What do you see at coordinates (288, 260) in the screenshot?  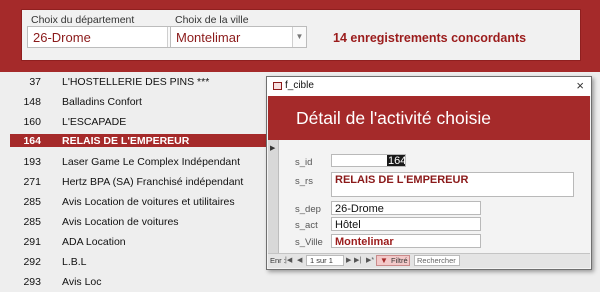 I see `first-record-icon: |◀` at bounding box center [288, 260].